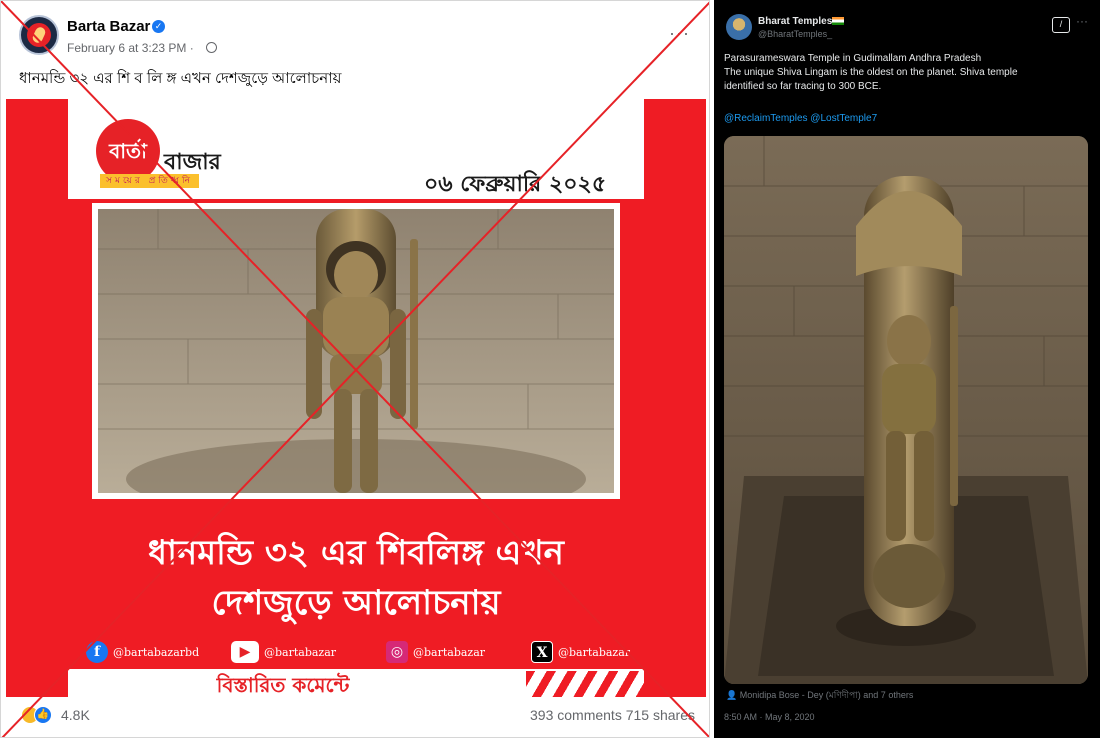 The width and height of the screenshot is (1100, 738). I want to click on india-flag-icon, so click(838, 21).